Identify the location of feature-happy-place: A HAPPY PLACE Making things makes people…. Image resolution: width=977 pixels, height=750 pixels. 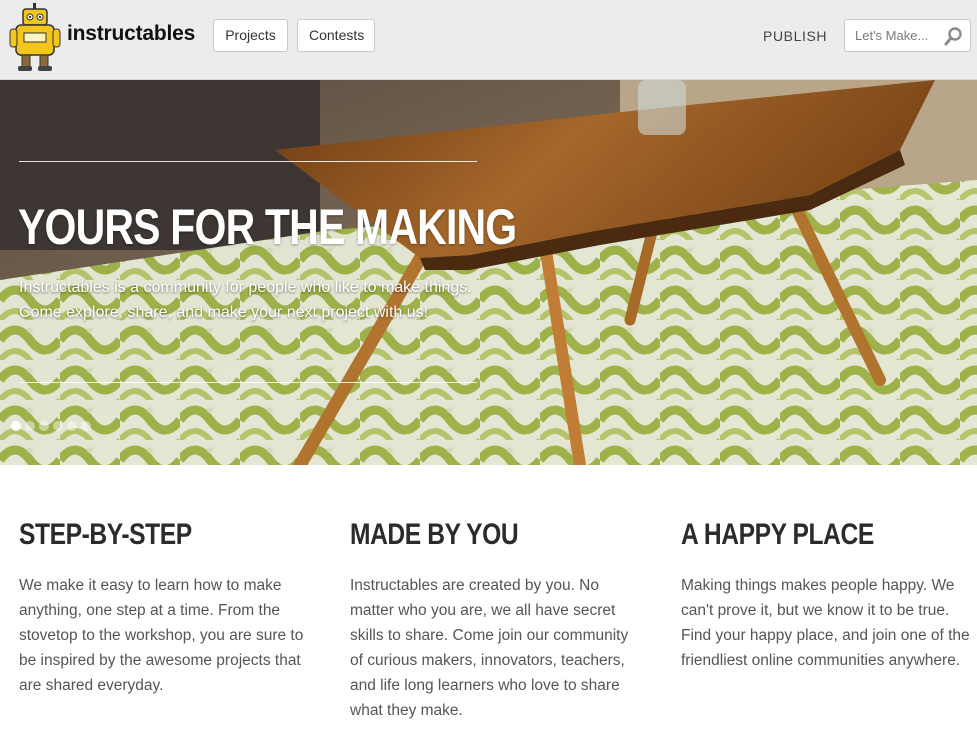
(826, 595).